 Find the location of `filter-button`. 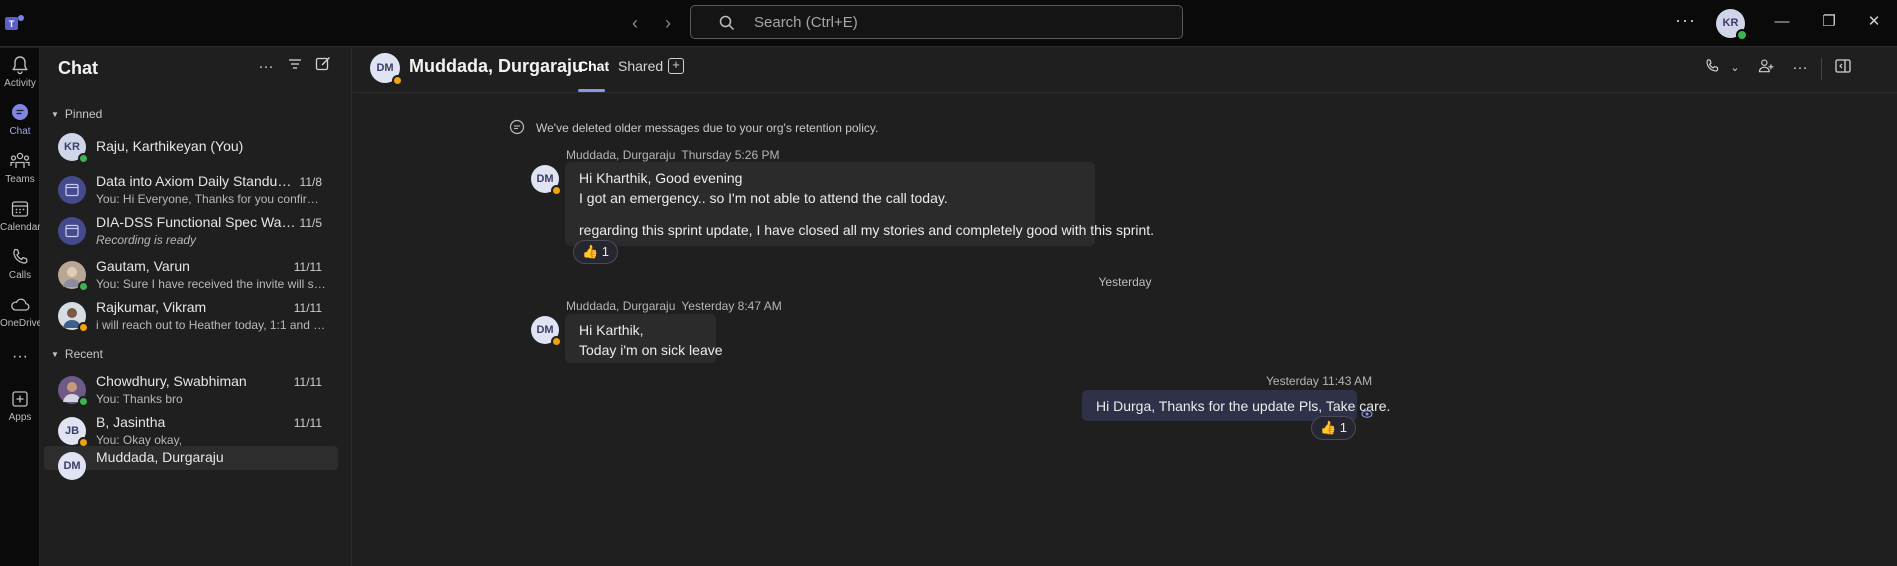

filter-button is located at coordinates (295, 67).